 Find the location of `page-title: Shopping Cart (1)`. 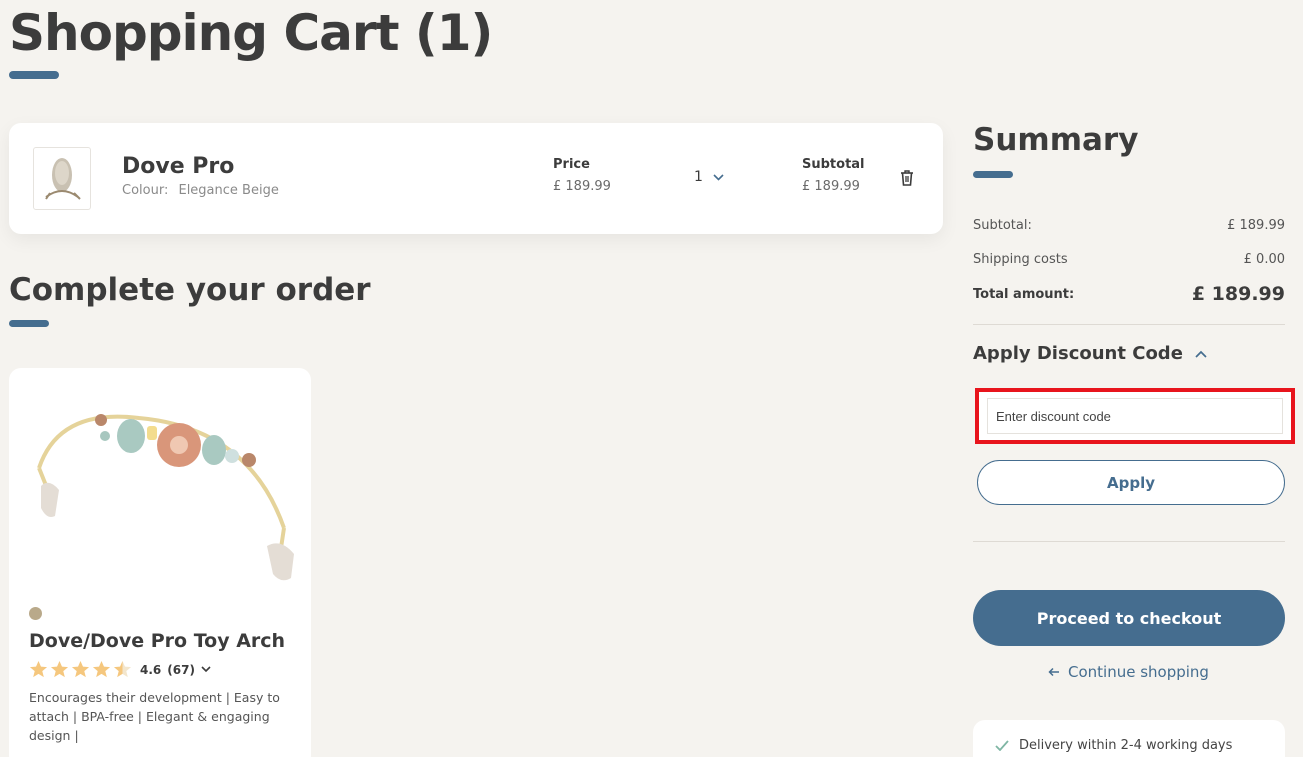

page-title: Shopping Cart (1) is located at coordinates (251, 33).